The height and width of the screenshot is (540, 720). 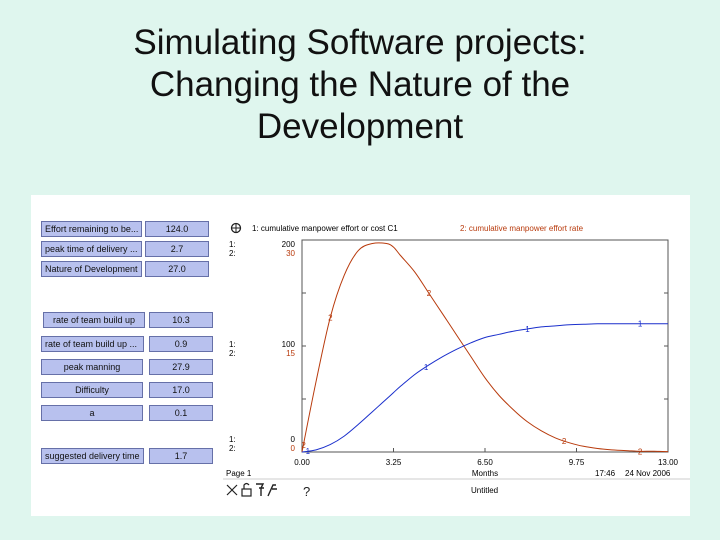 I want to click on axis-bot-series2-tag: 2:, so click(x=232, y=448).